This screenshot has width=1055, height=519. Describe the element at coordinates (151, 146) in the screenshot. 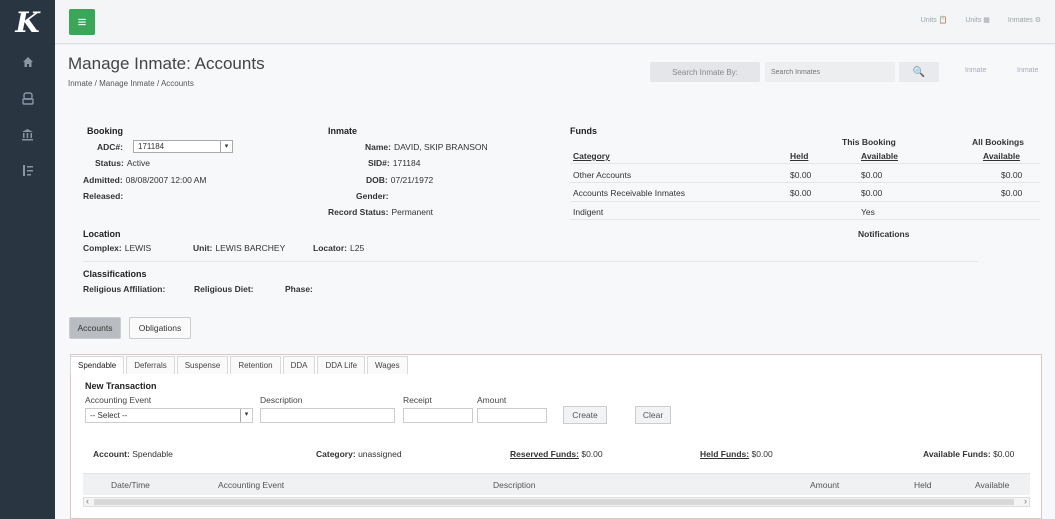

I see `adc-value: 171184` at that location.